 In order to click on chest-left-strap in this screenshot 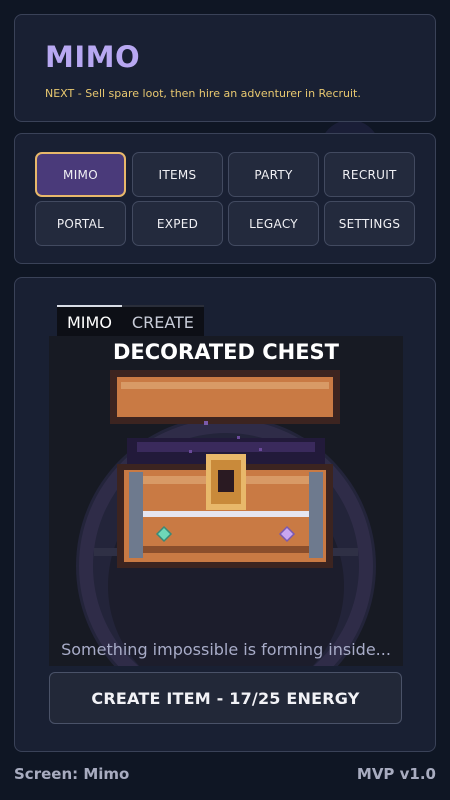, I will do `click(136, 515)`.